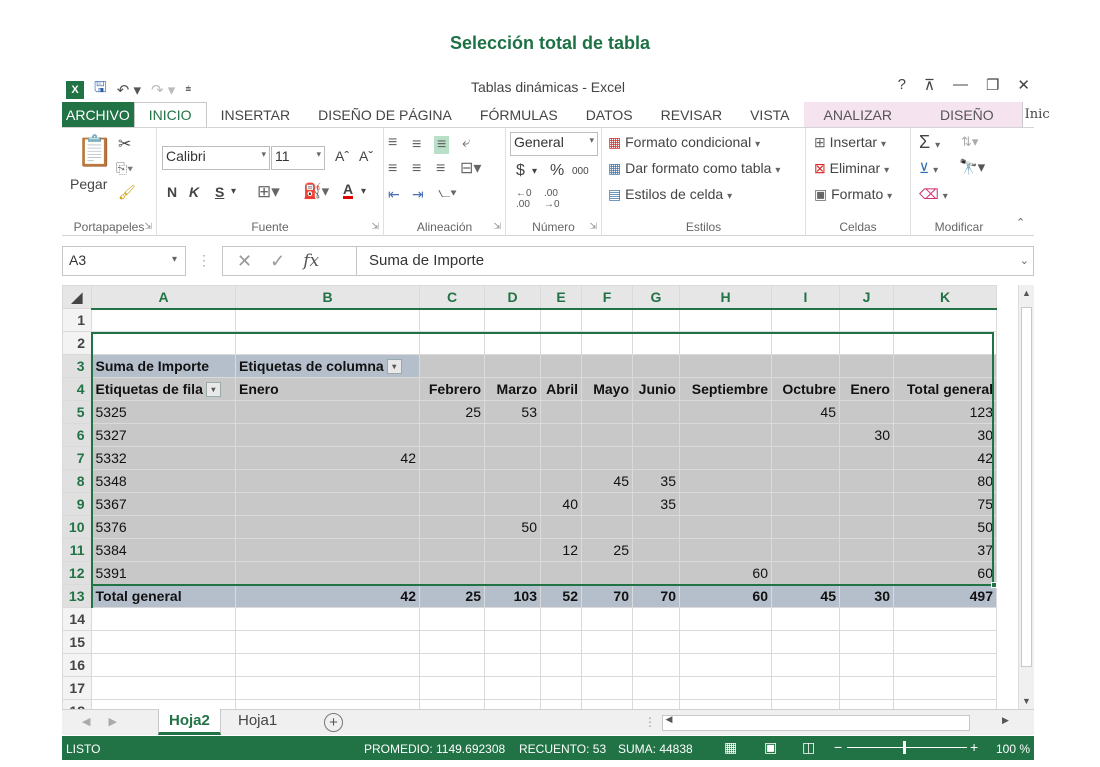 Image resolution: width=1100 pixels, height=767 pixels. What do you see at coordinates (497, 226) in the screenshot?
I see `launcher-alineacion-icon: ⇲` at bounding box center [497, 226].